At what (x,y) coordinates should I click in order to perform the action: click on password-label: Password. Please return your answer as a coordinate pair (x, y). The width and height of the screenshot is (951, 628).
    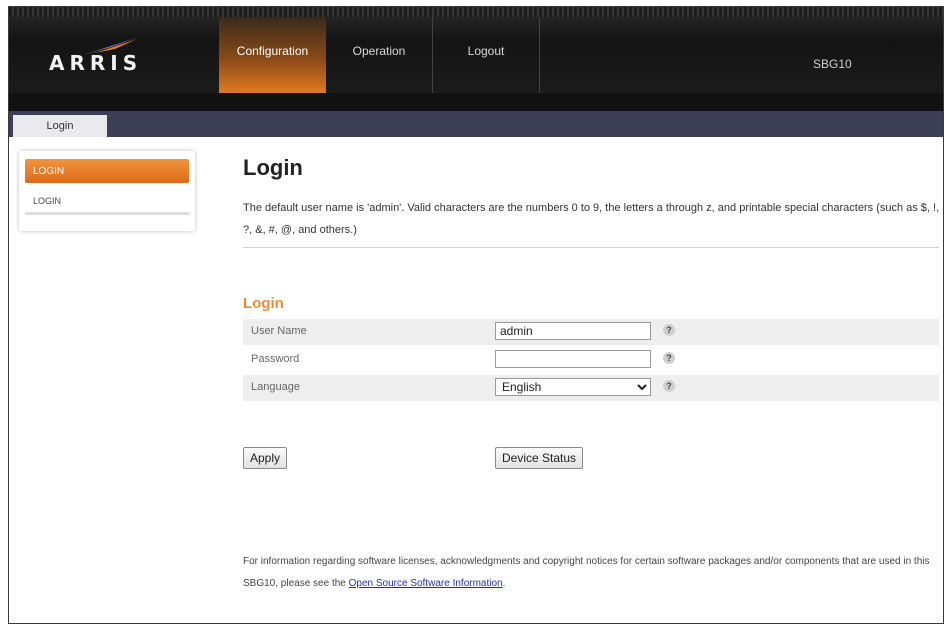
    Looking at the image, I should click on (275, 359).